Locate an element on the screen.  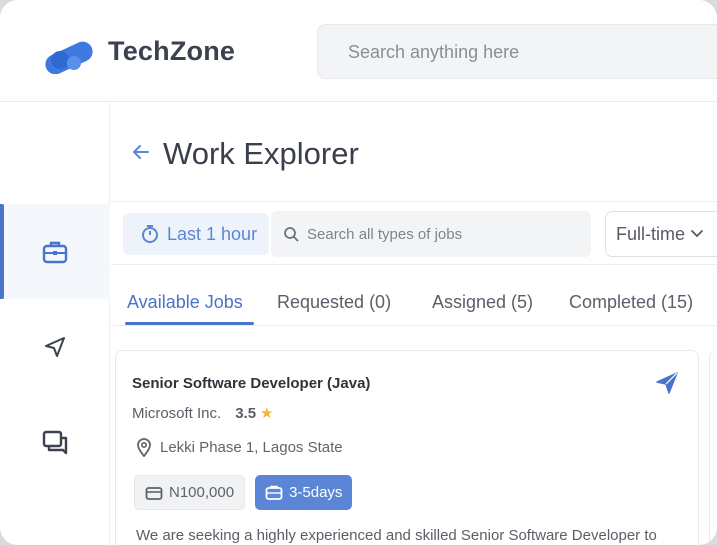
page-title: Work Explorer is located at coordinates (261, 153).